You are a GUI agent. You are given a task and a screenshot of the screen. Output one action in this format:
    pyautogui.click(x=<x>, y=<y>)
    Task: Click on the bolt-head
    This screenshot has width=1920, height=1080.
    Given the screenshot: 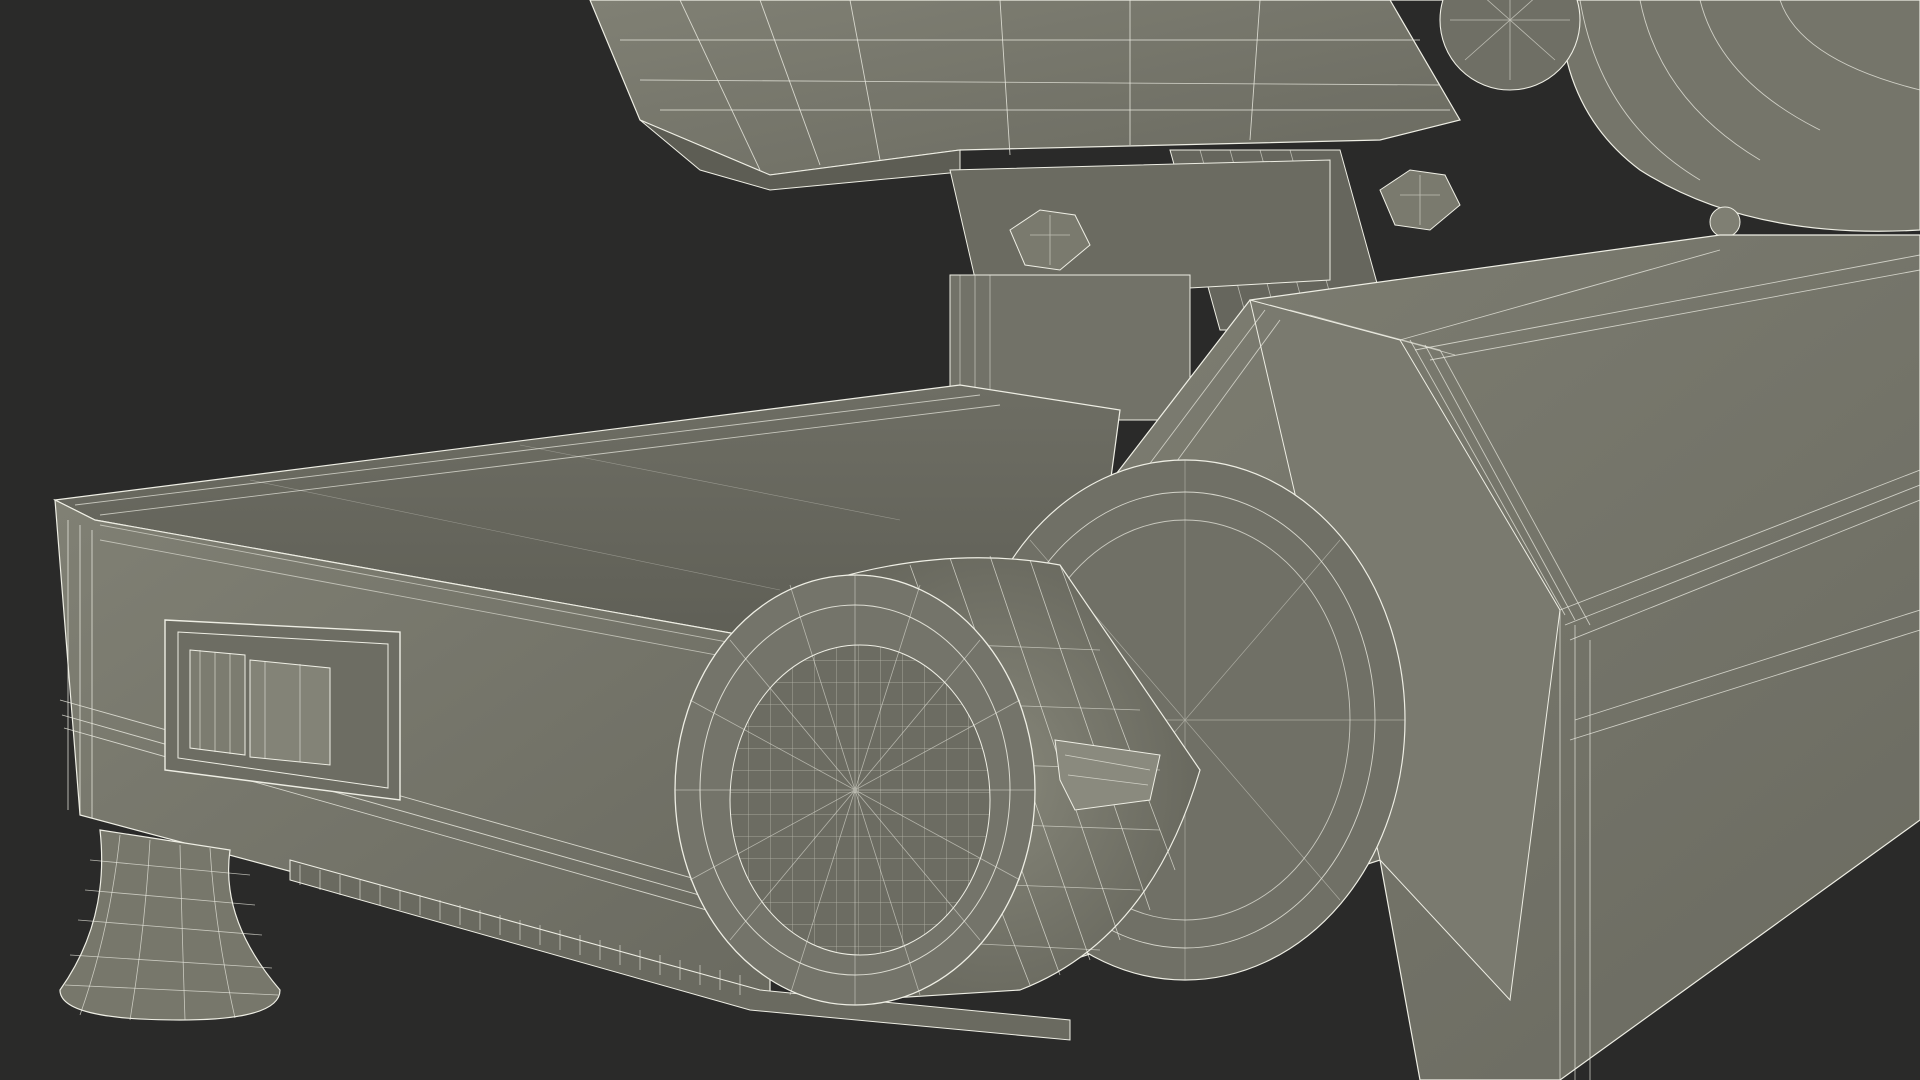 What is the action you would take?
    pyautogui.click(x=1725, y=222)
    